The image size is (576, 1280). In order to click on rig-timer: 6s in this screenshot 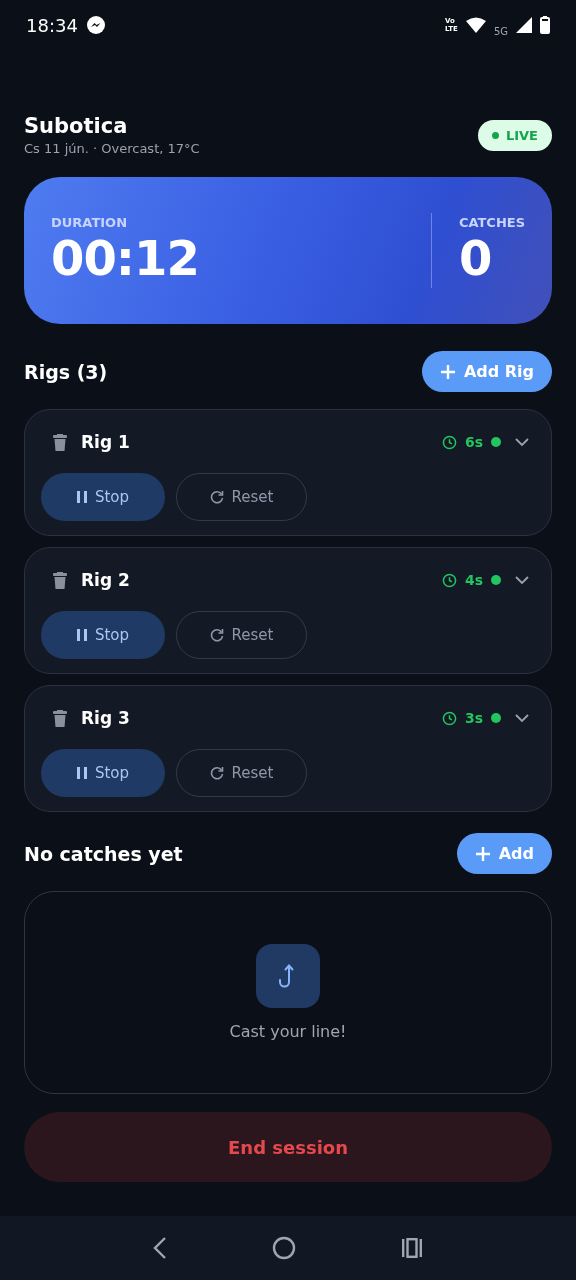, I will do `click(473, 442)`.